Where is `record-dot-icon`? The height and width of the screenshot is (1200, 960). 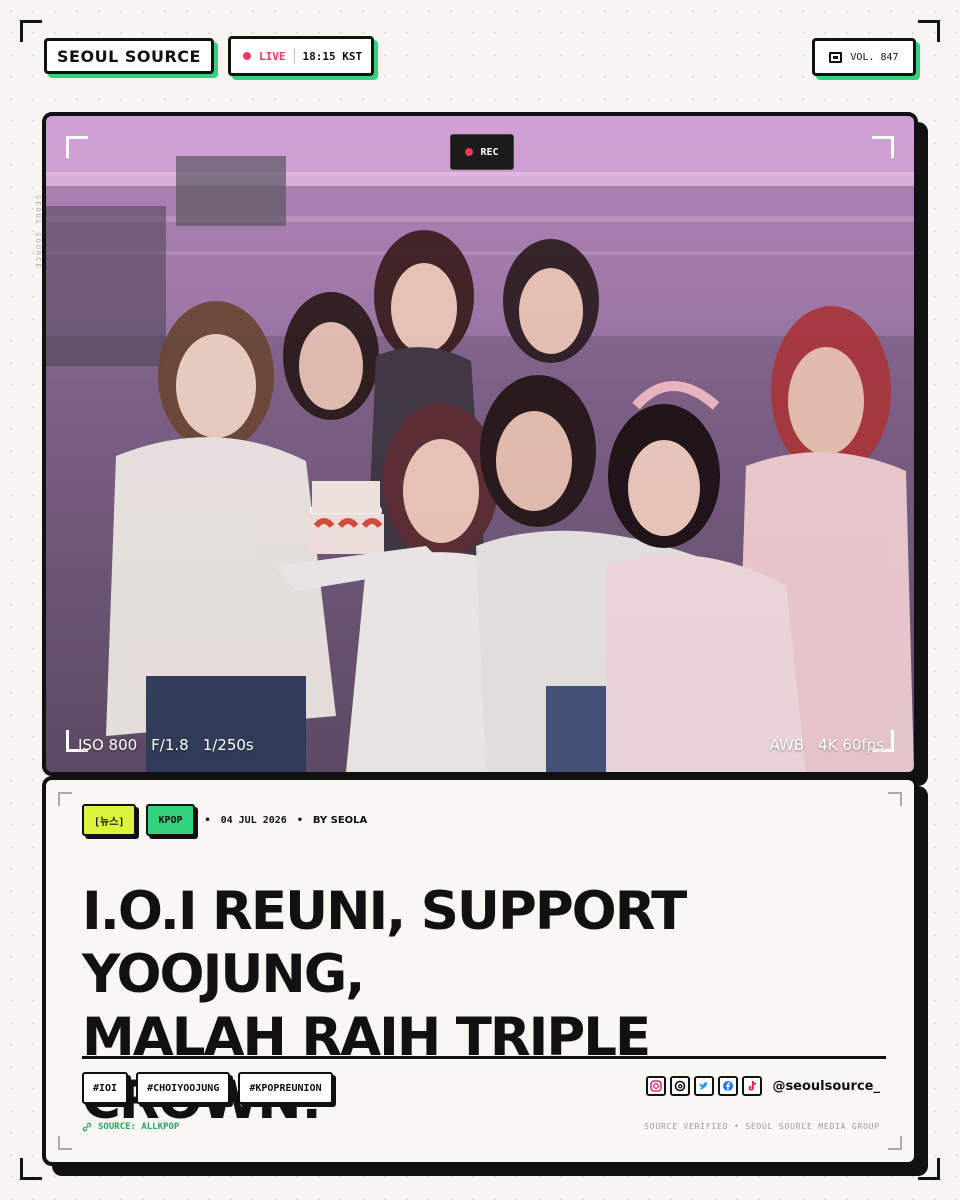
record-dot-icon is located at coordinates (469, 152).